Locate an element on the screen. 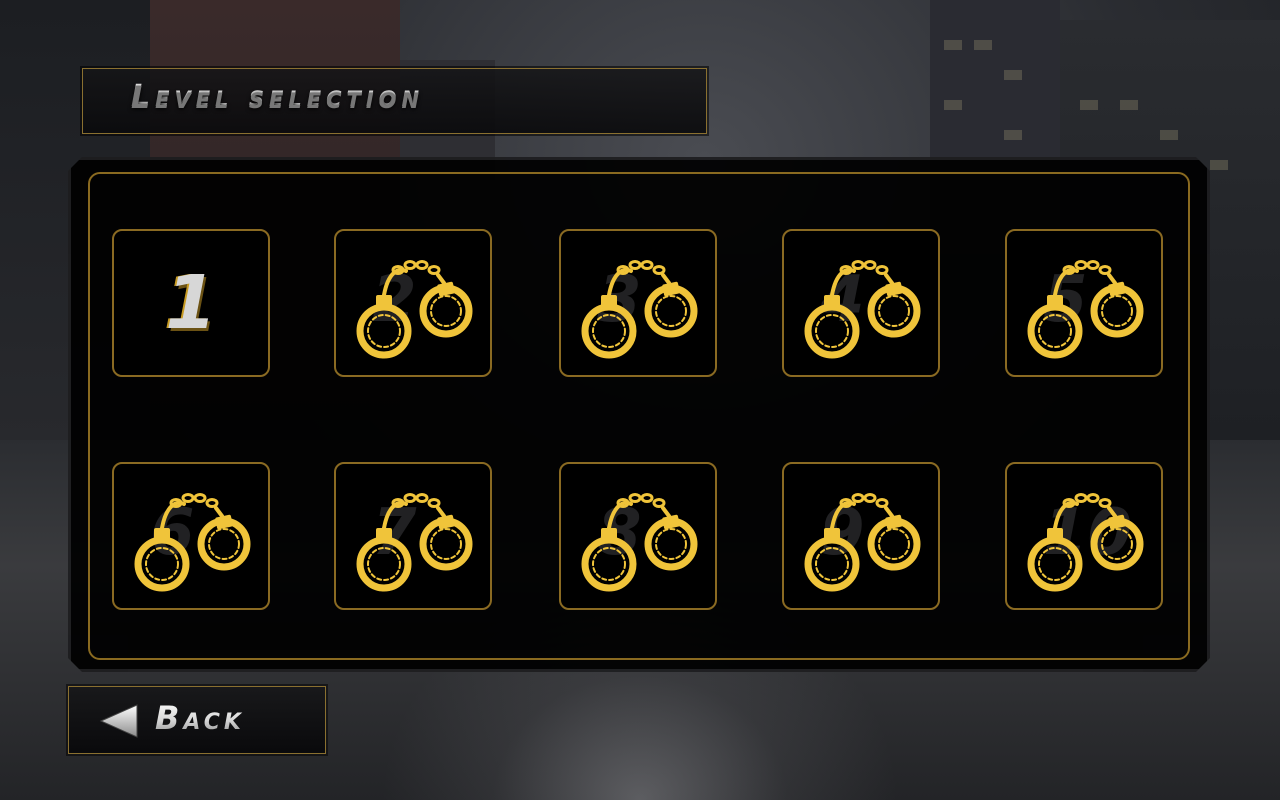  back-label: Back is located at coordinates (200, 718).